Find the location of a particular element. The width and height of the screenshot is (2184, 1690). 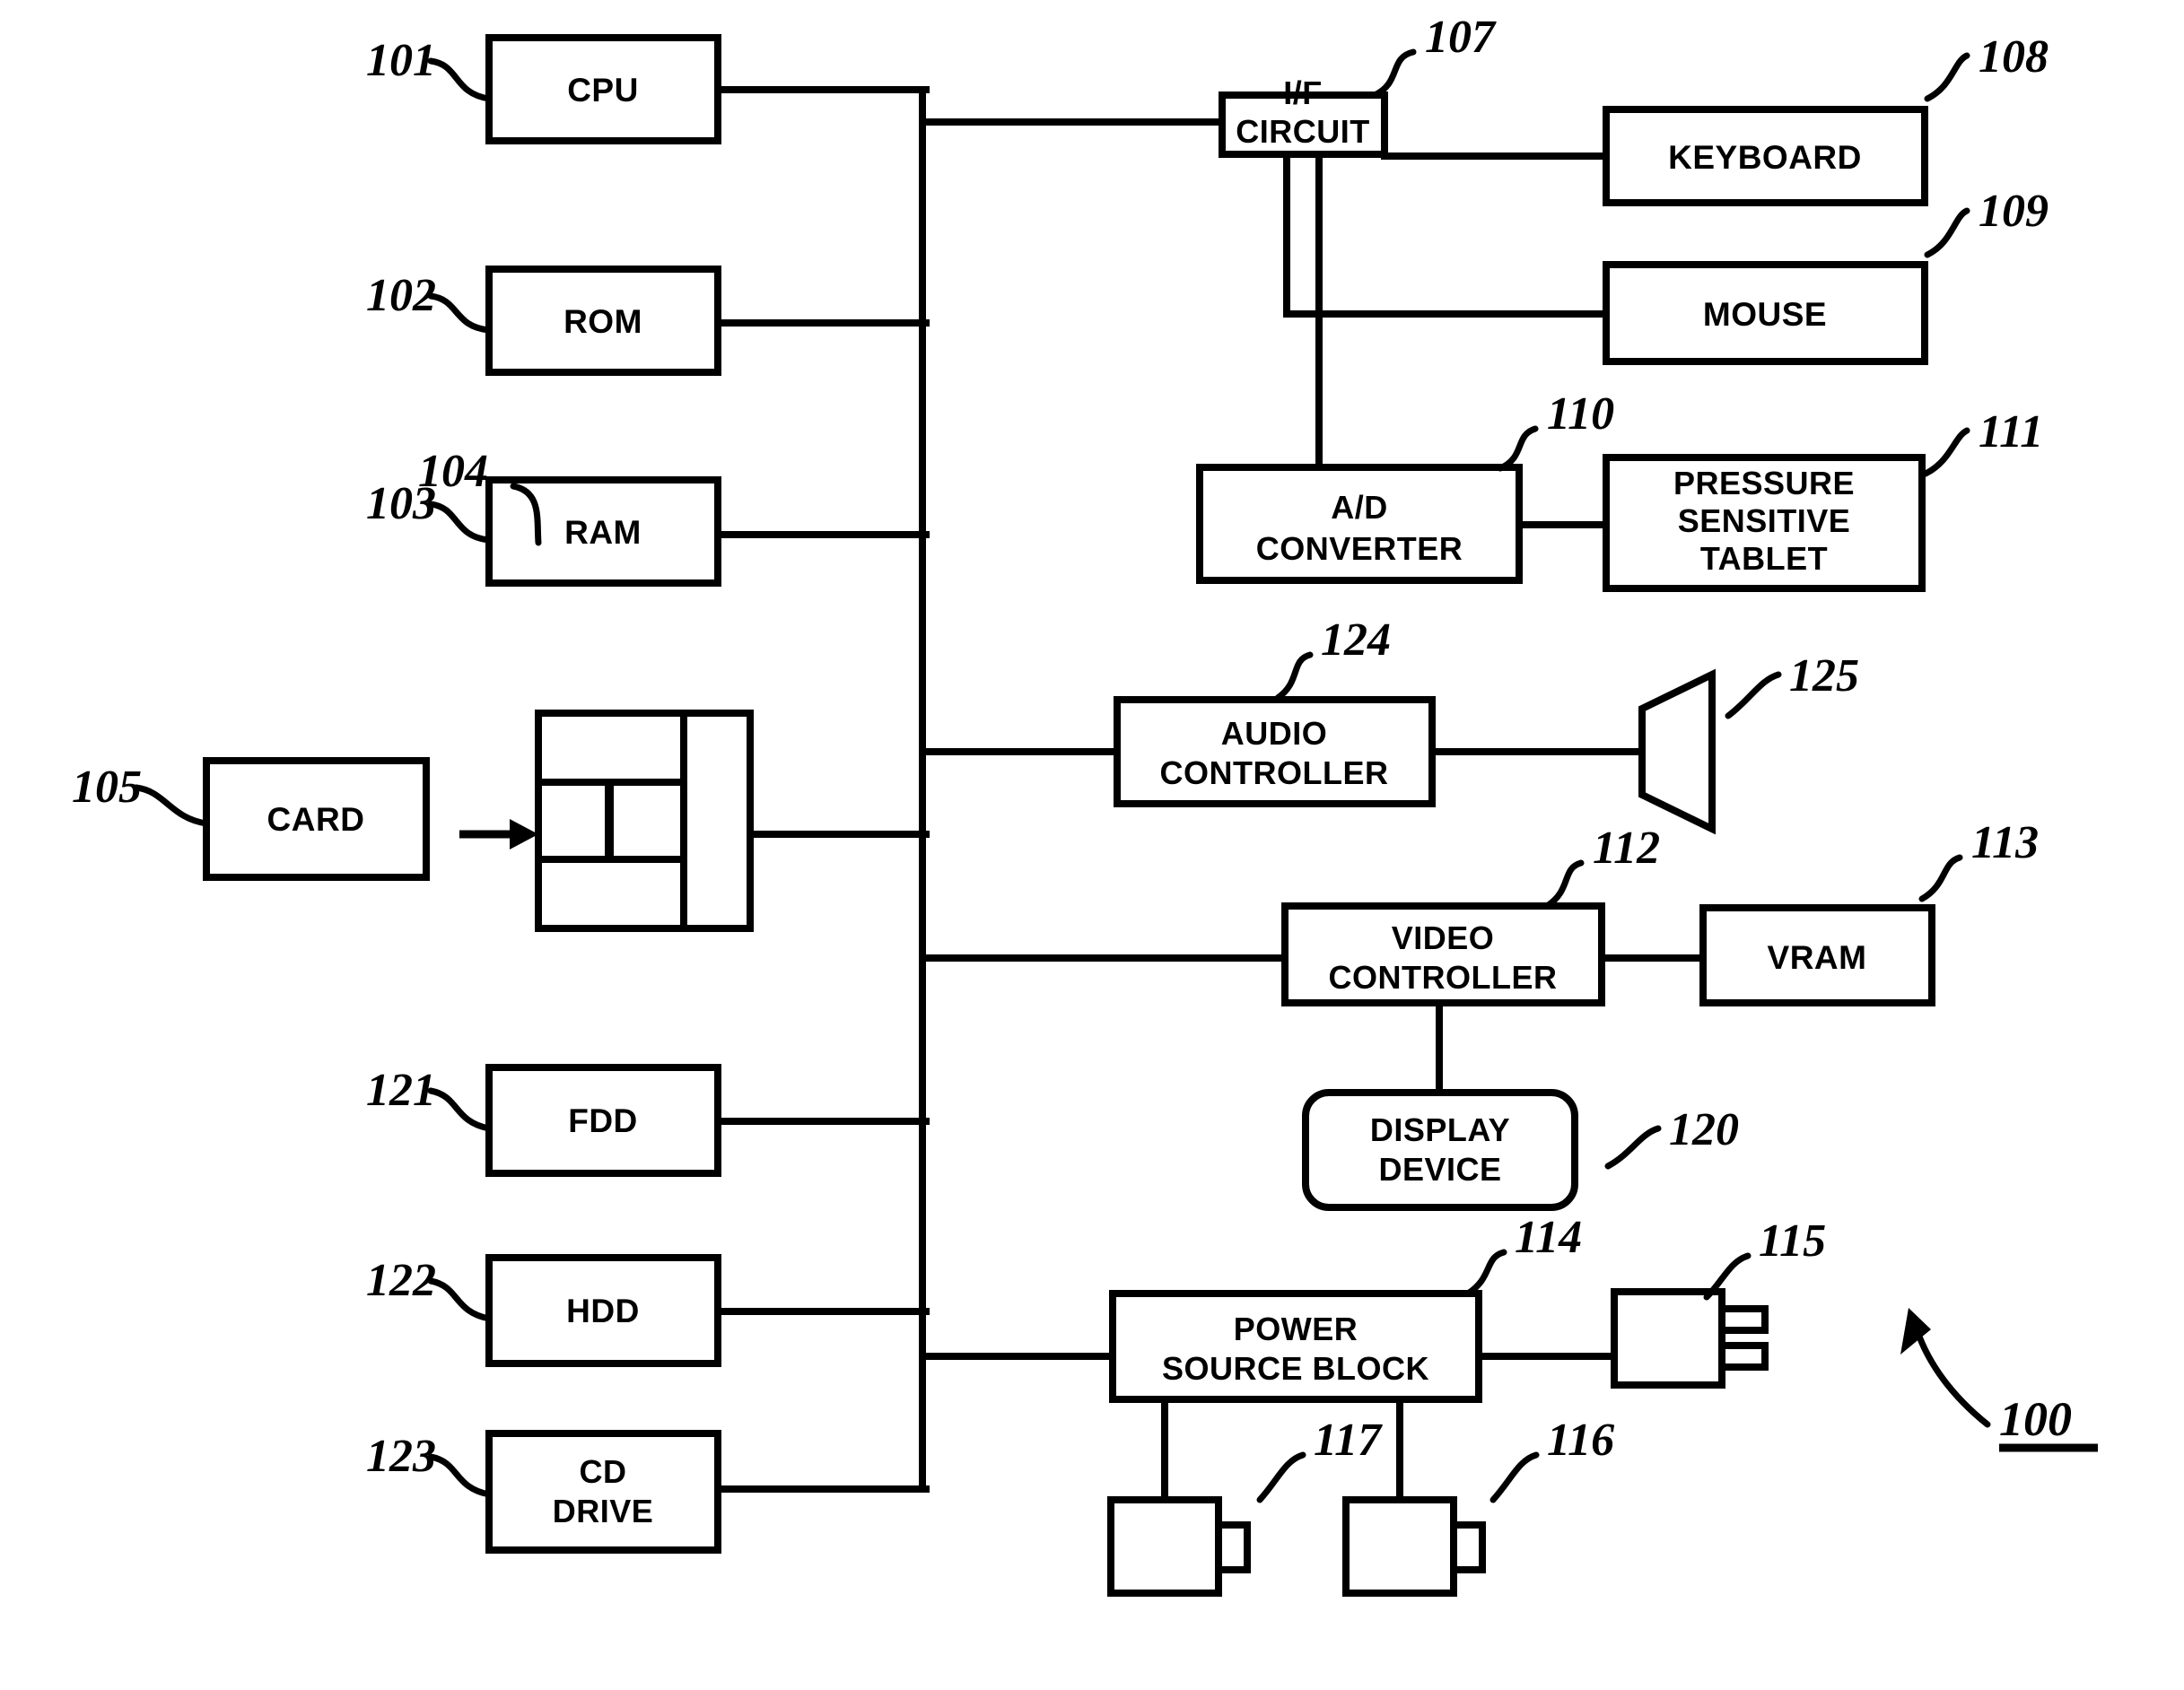

block-cd-drive-label-line1: CD is located at coordinates (603, 1471).